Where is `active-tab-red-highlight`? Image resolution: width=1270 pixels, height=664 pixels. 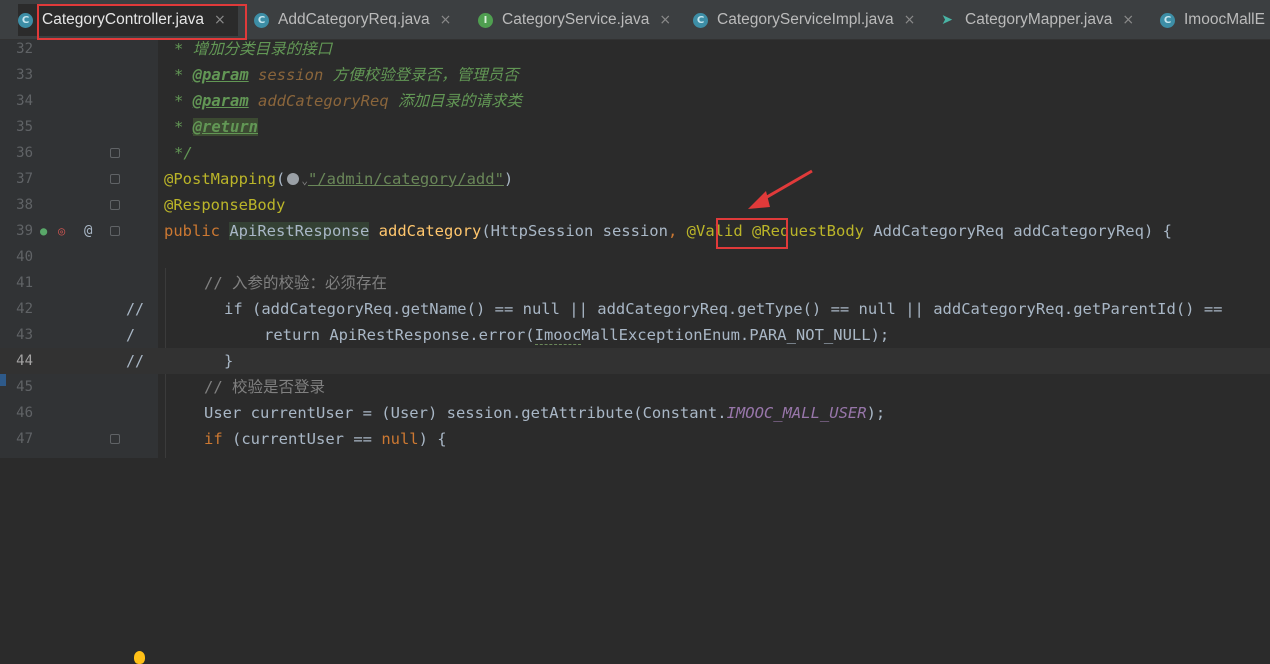 active-tab-red-highlight is located at coordinates (142, 22).